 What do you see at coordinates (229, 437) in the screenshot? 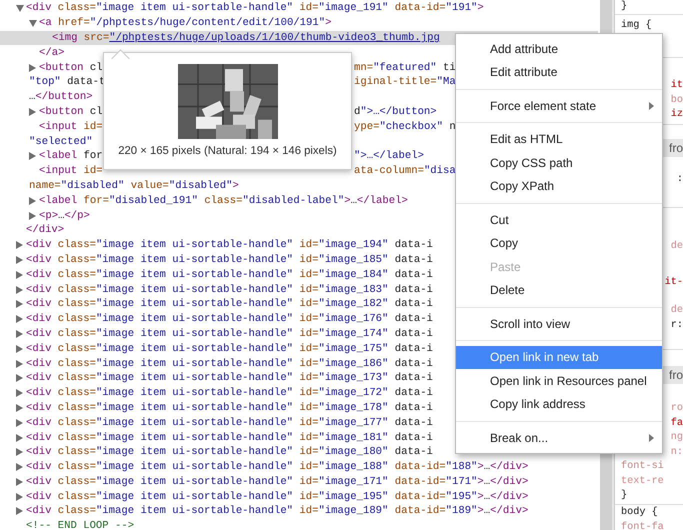
I see `code-text: <div class="image item ui-sortable-handle" id="image_181" data-i` at bounding box center [229, 437].